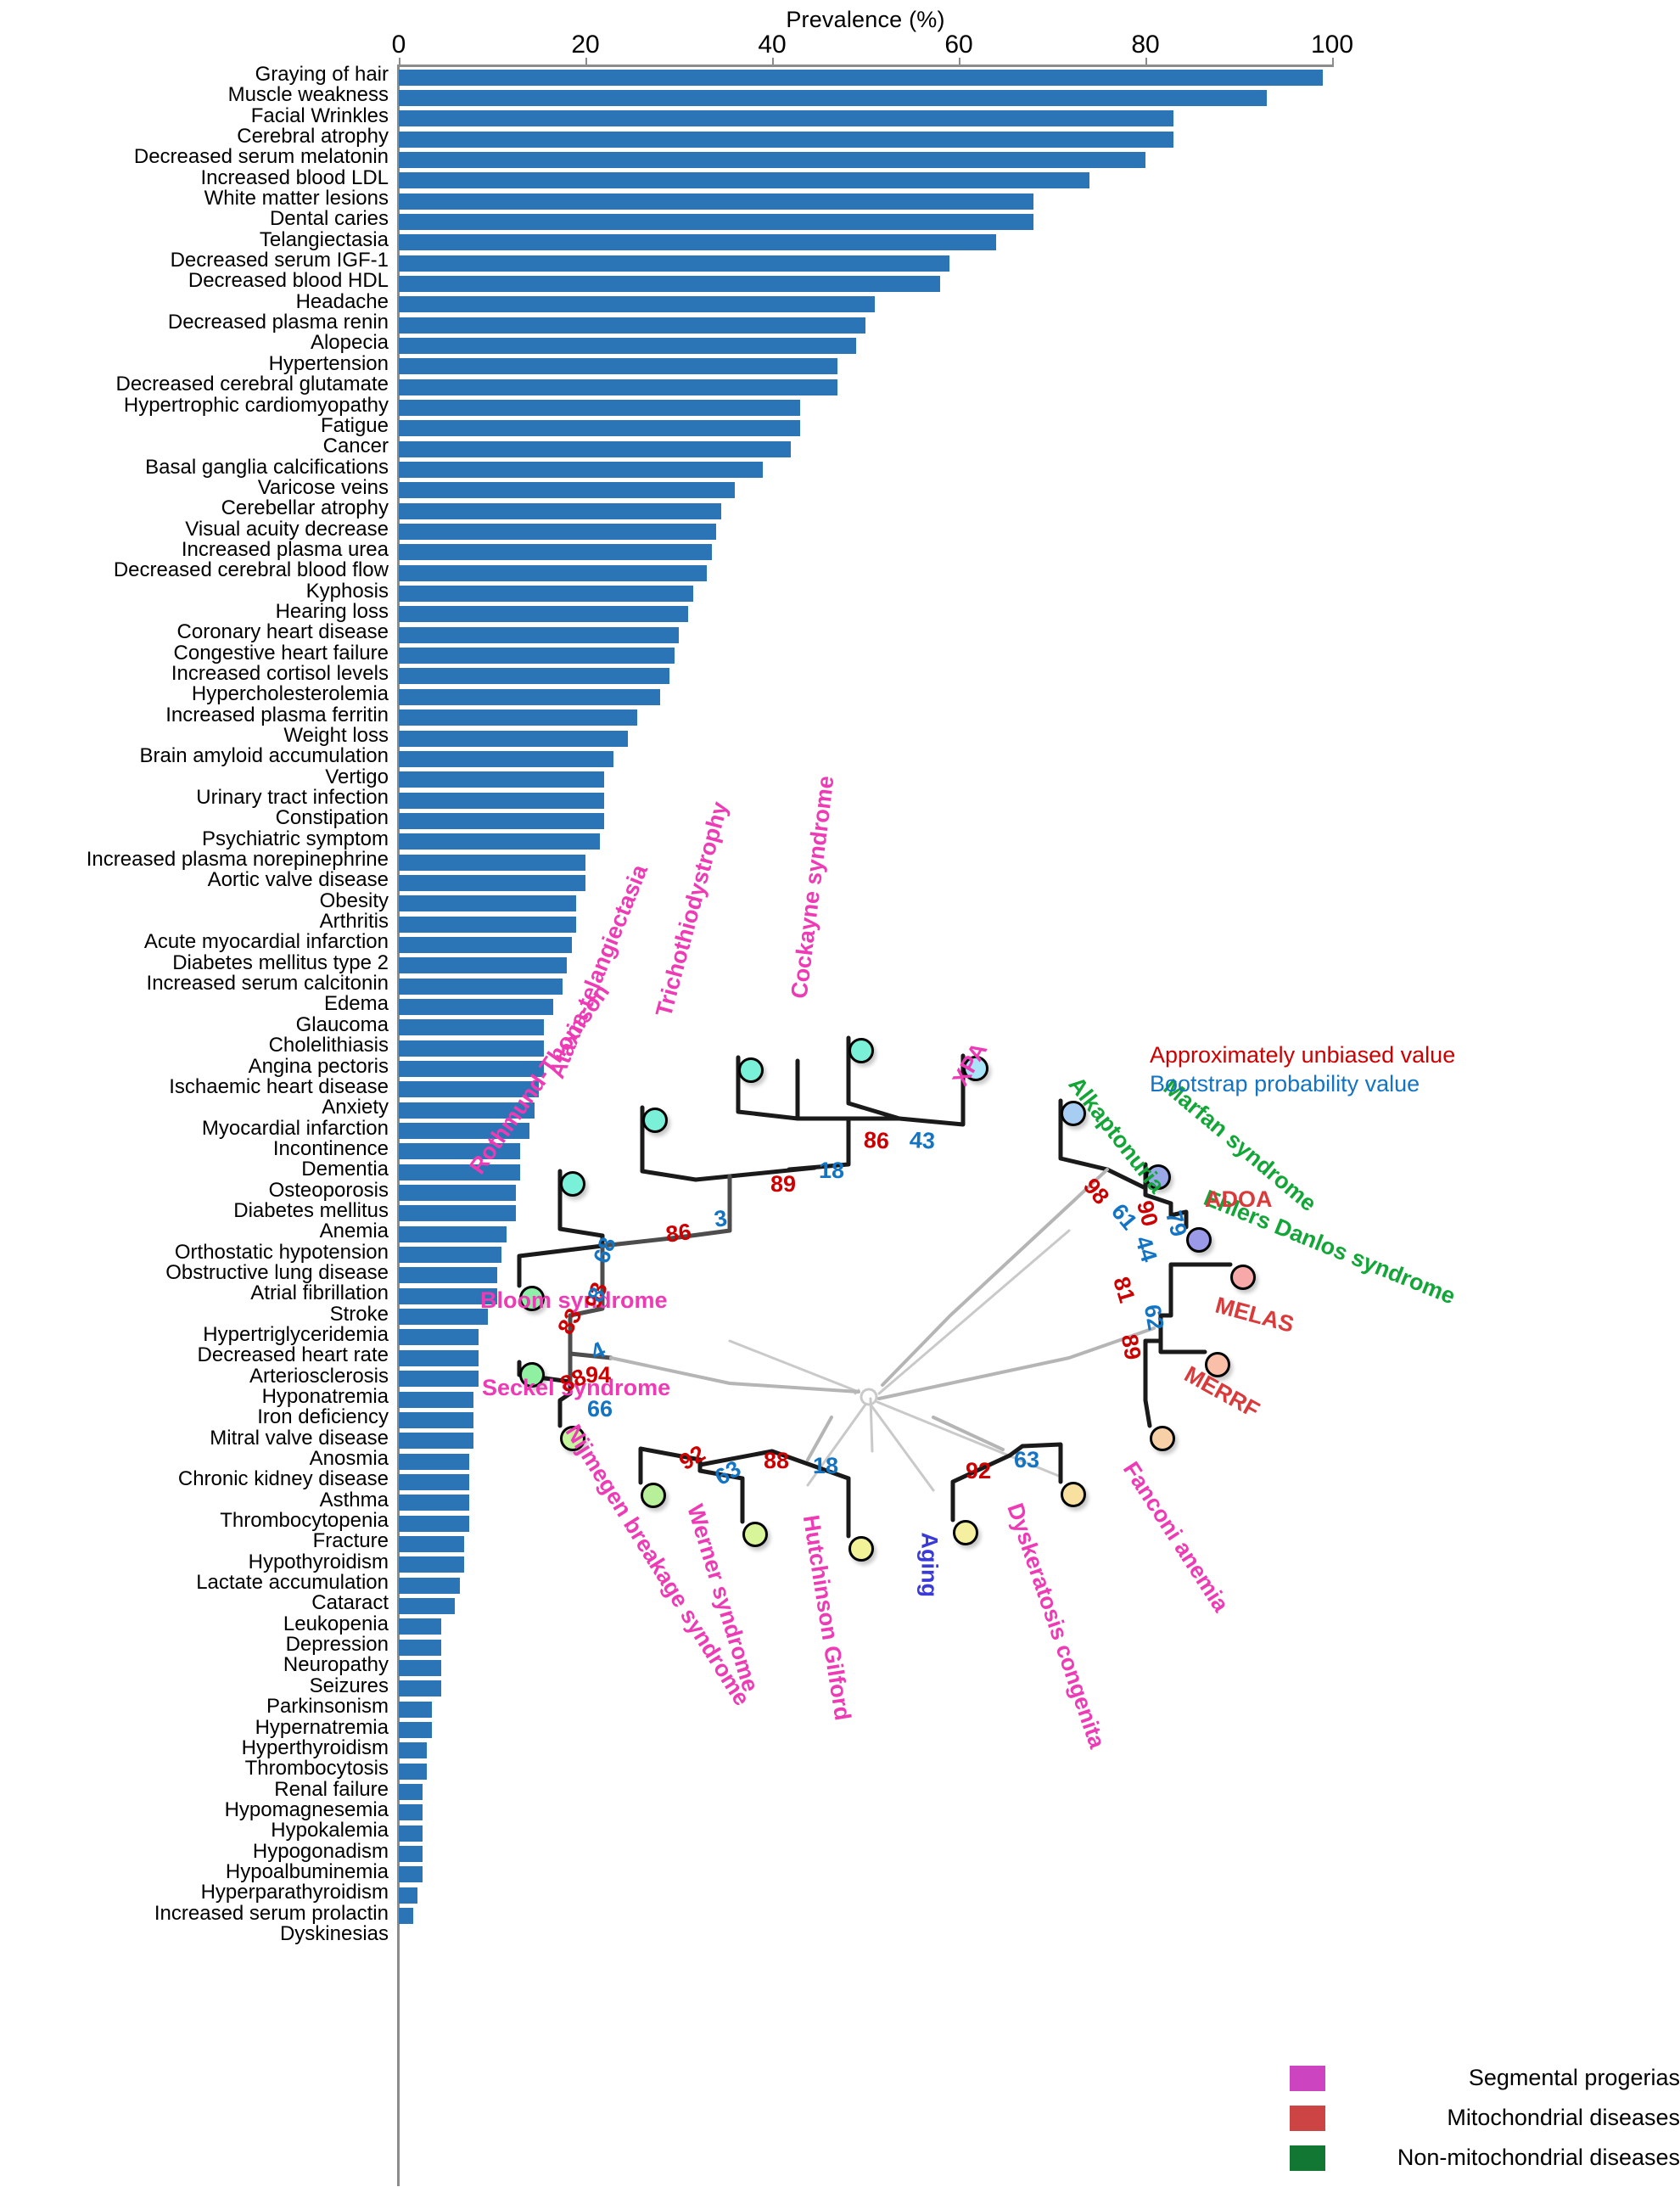 Image resolution: width=1680 pixels, height=2204 pixels. I want to click on bar-category-label: Increased plasma urea, so click(285, 549).